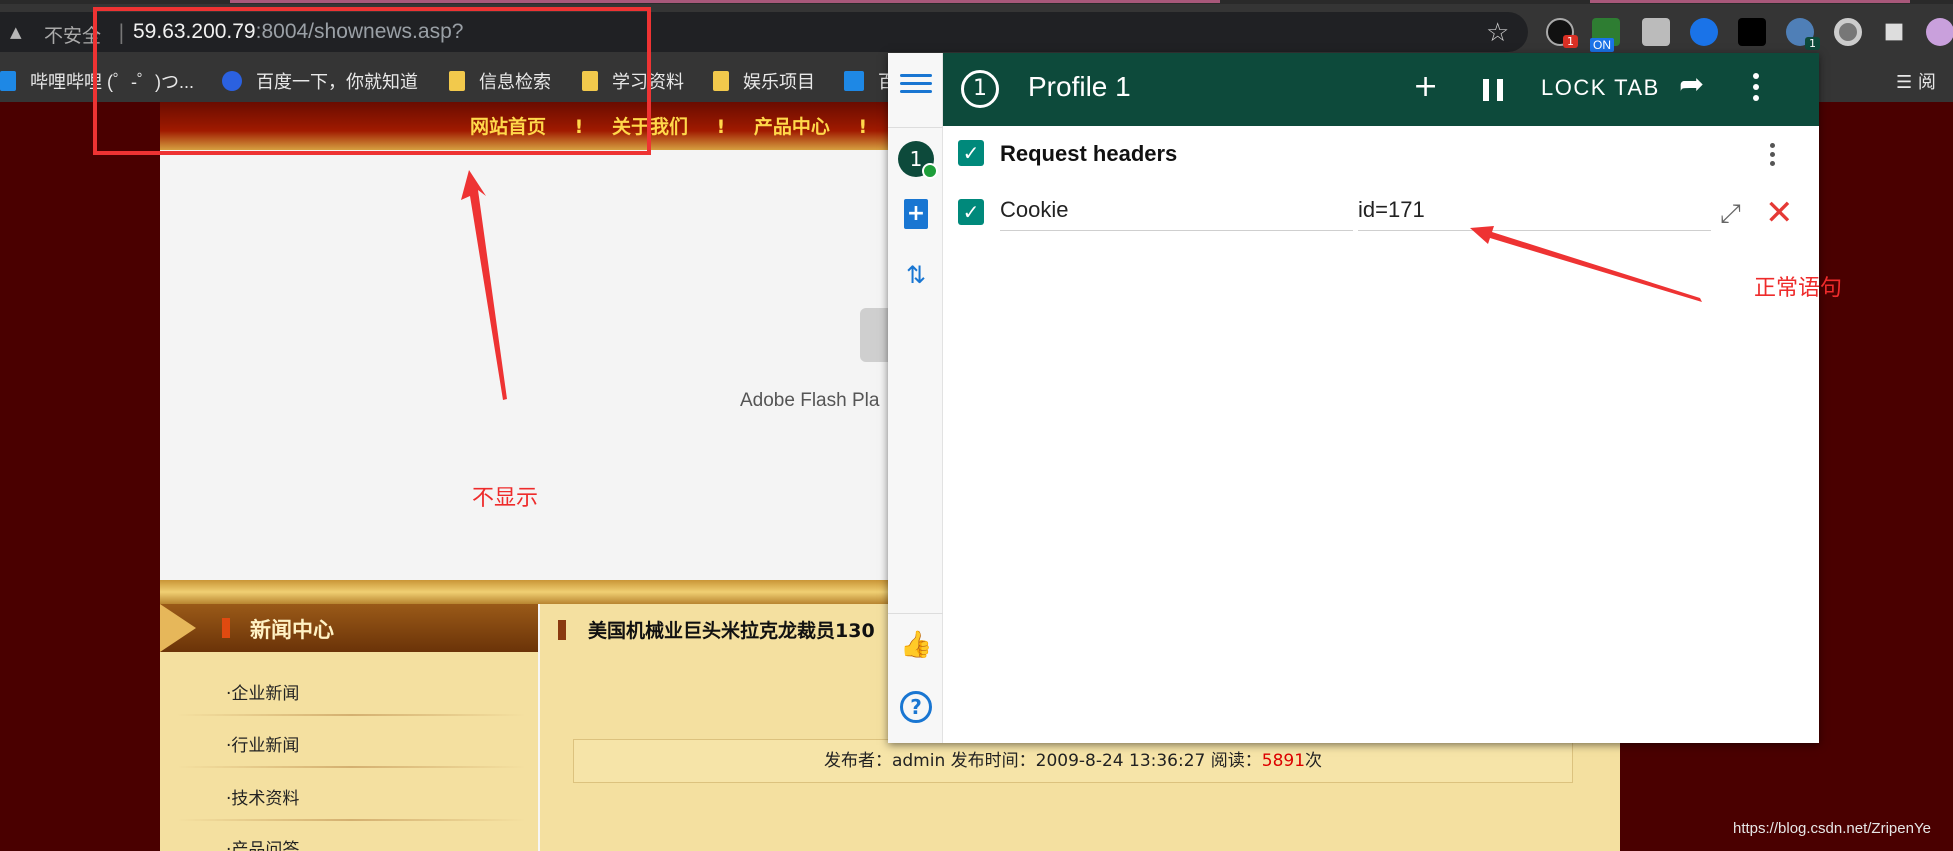  I want to click on annotation-box, so click(372, 81).